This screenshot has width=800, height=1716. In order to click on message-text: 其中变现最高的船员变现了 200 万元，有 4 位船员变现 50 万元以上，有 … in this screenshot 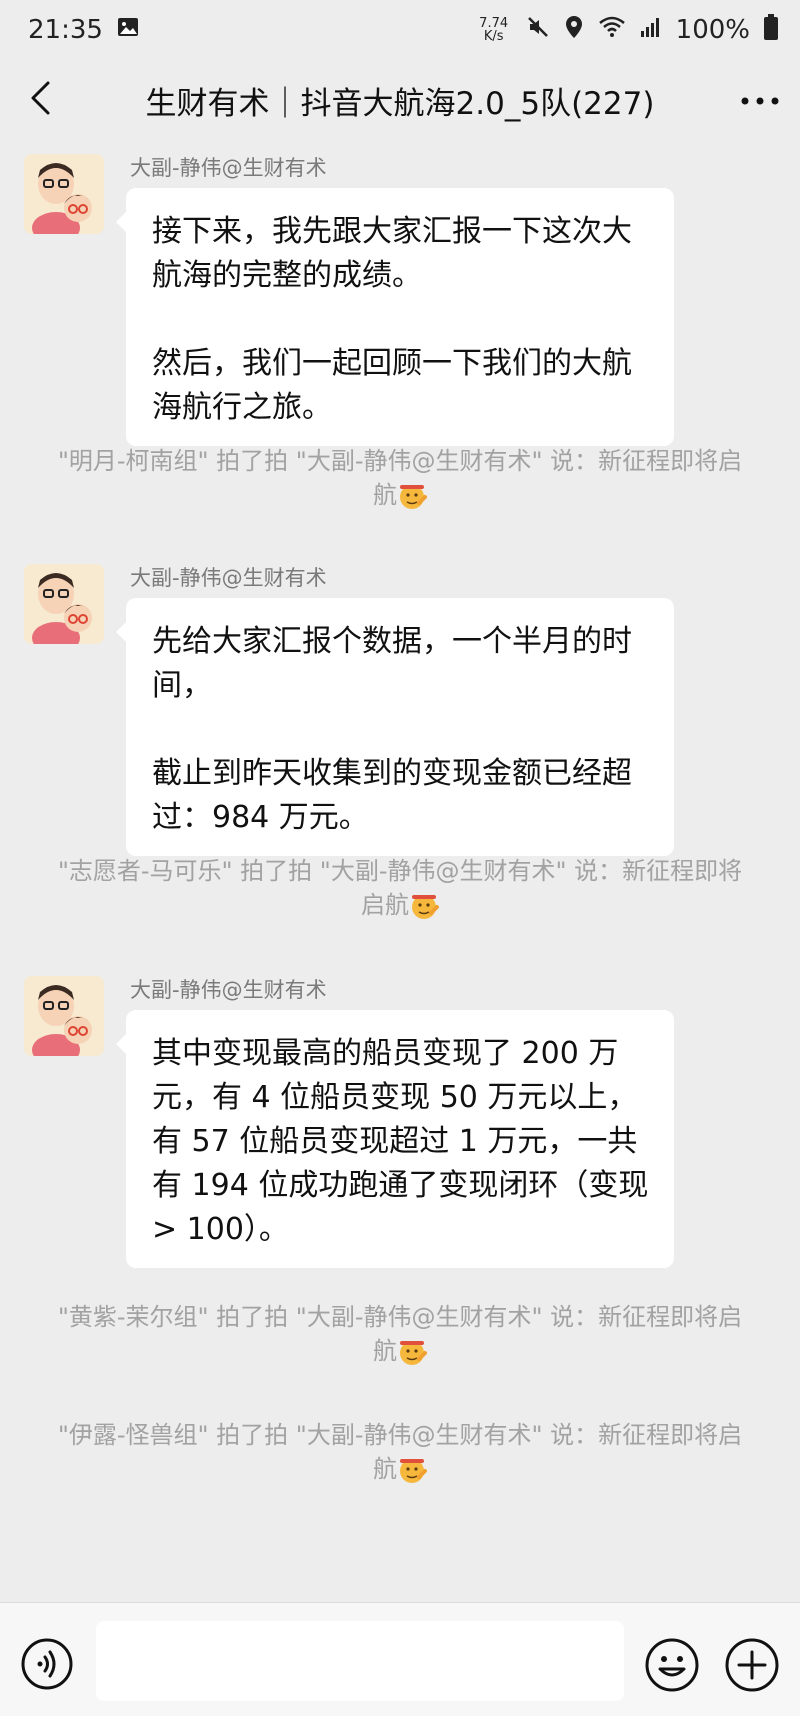, I will do `click(400, 1141)`.